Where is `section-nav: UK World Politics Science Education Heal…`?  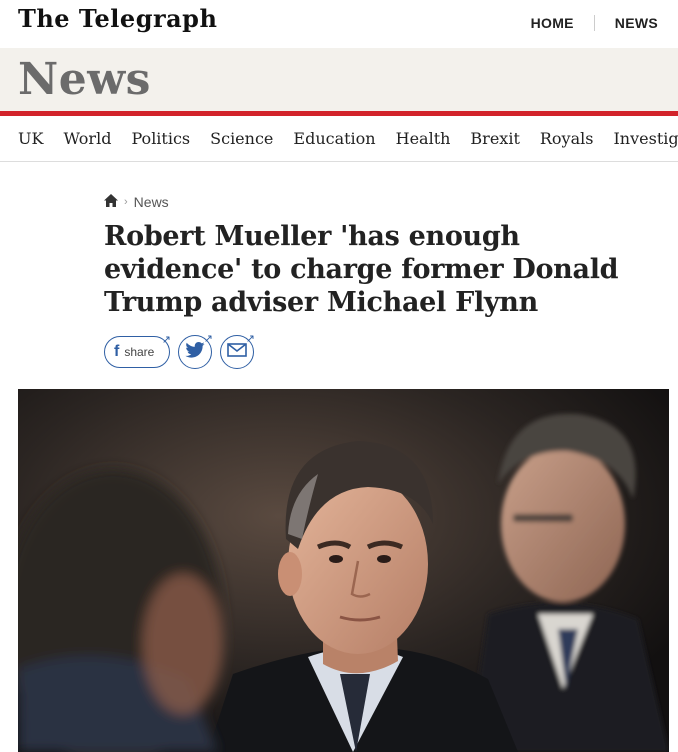 section-nav: UK World Politics Science Education Heal… is located at coordinates (339, 139).